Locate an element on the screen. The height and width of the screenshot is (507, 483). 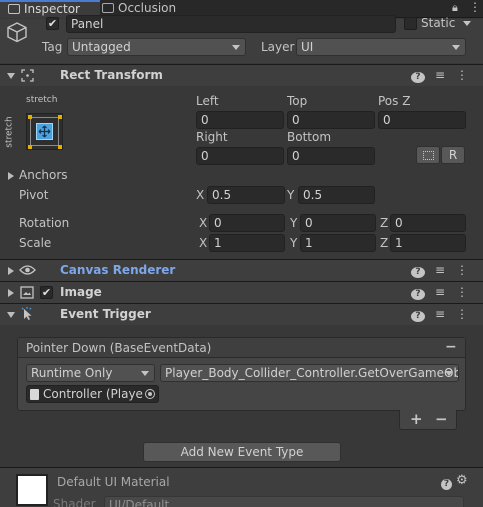
remove-event-button: − is located at coordinates (451, 347).